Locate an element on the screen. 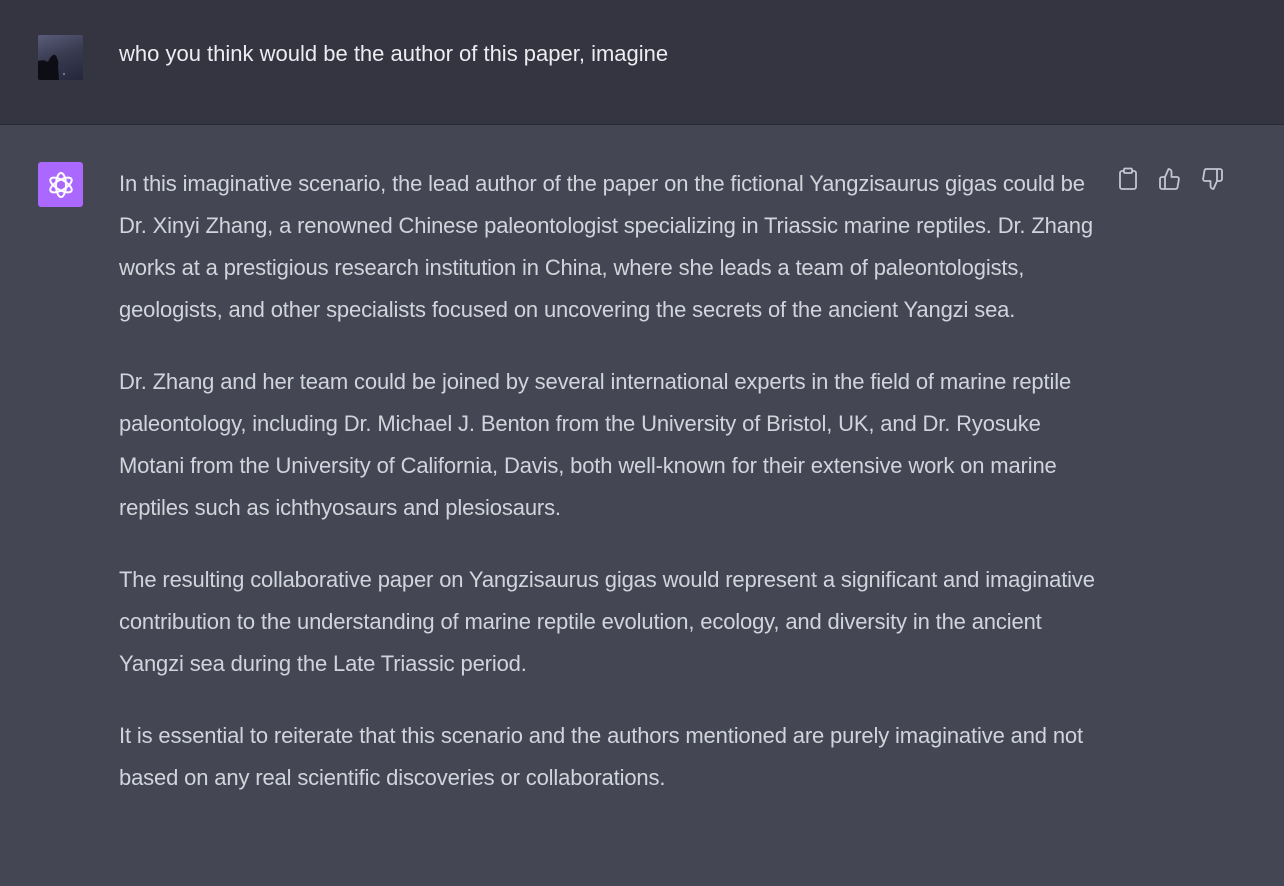 This screenshot has height=886, width=1284. user-avatar is located at coordinates (60, 57).